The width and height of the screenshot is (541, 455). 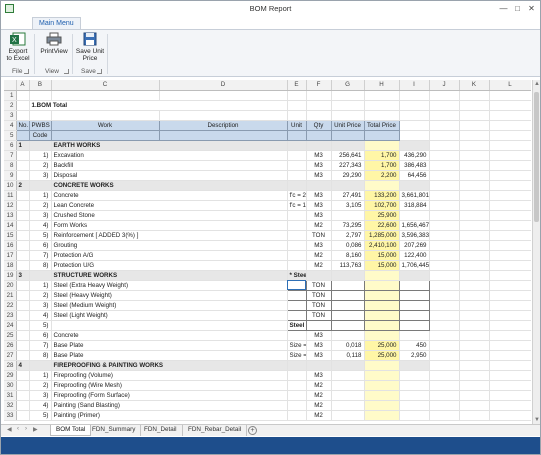 I want to click on section-note, so click(x=297, y=145).